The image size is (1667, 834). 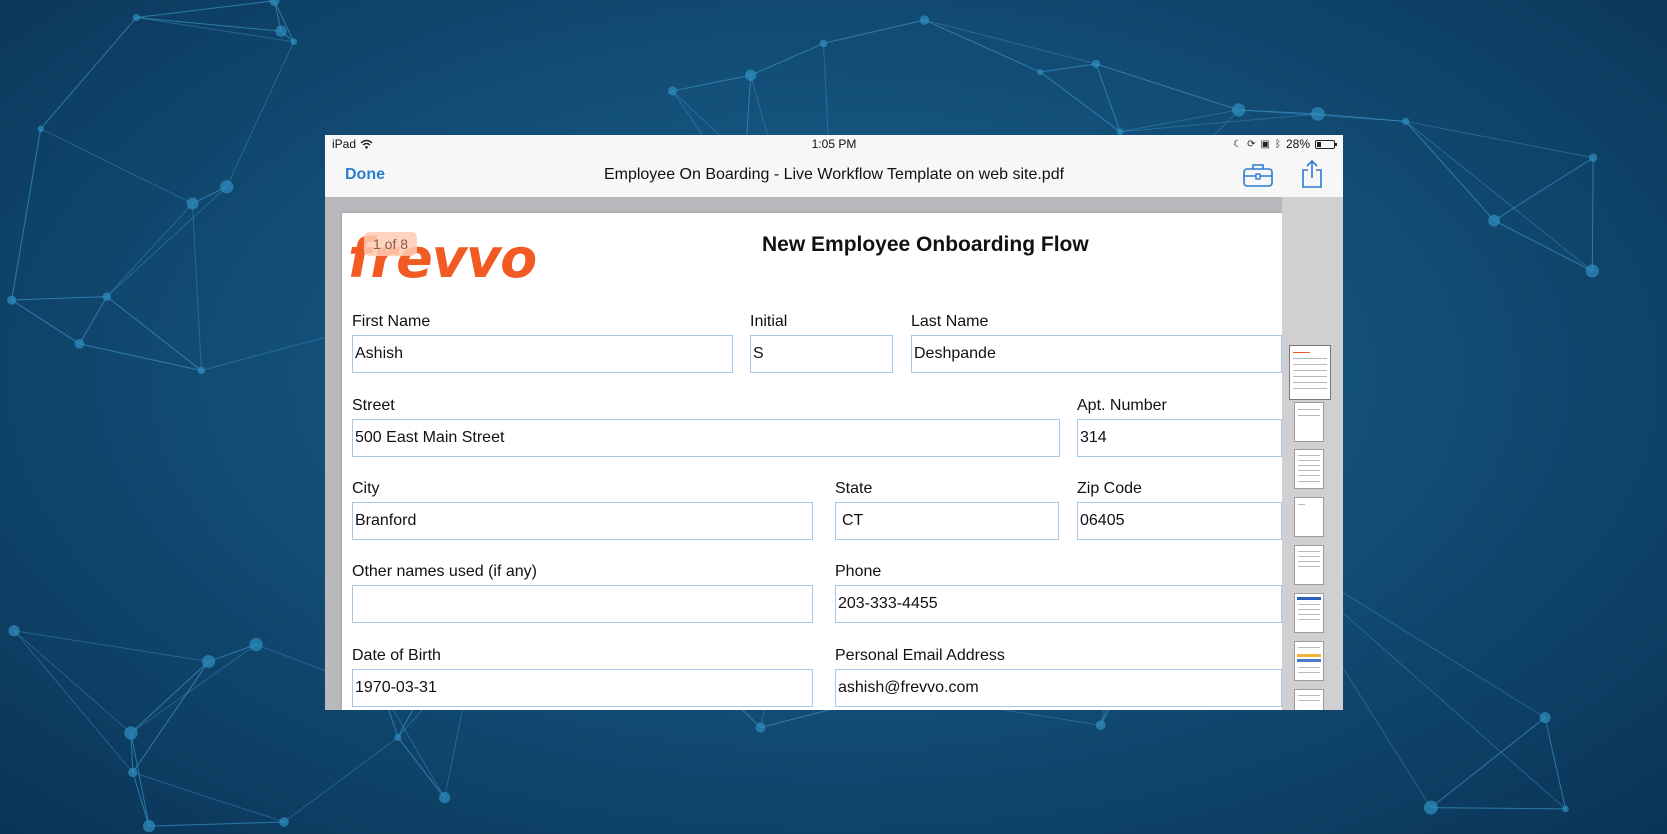 I want to click on airplay-icon: ▣, so click(x=1265, y=144).